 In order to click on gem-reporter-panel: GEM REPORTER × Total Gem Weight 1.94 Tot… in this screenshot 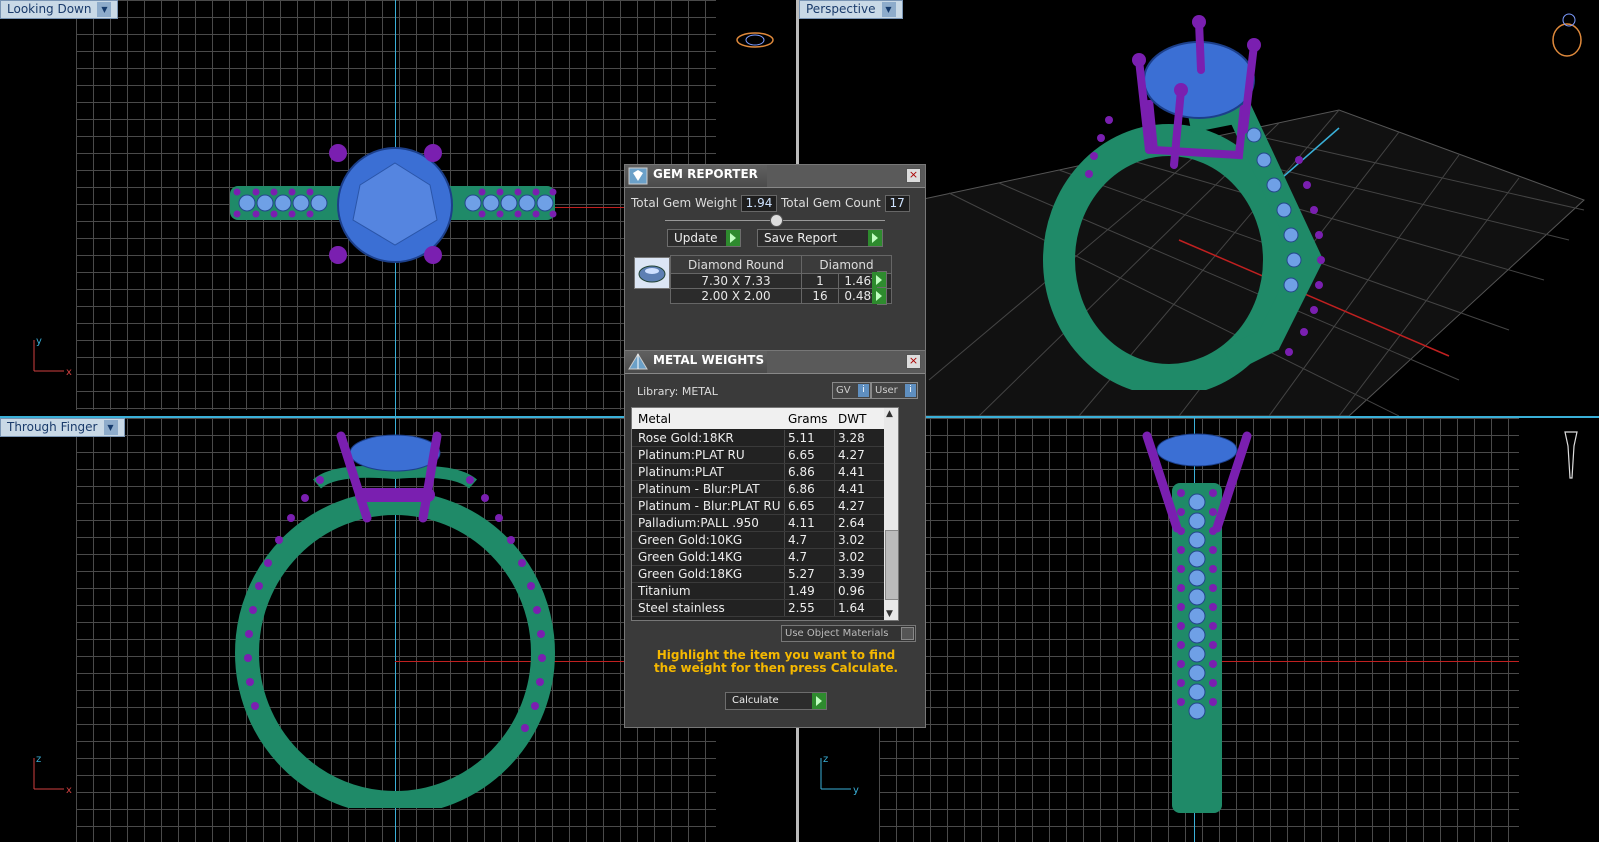, I will do `click(775, 258)`.